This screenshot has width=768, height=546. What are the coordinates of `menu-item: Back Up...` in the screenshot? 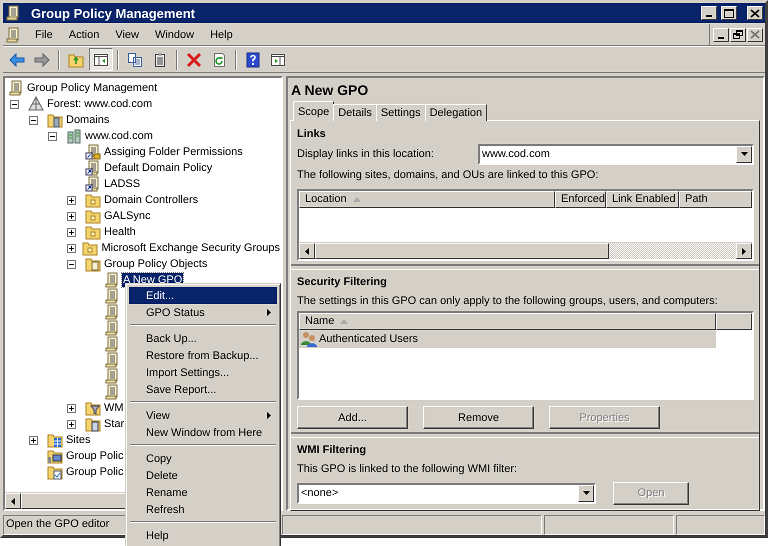 It's located at (203, 338).